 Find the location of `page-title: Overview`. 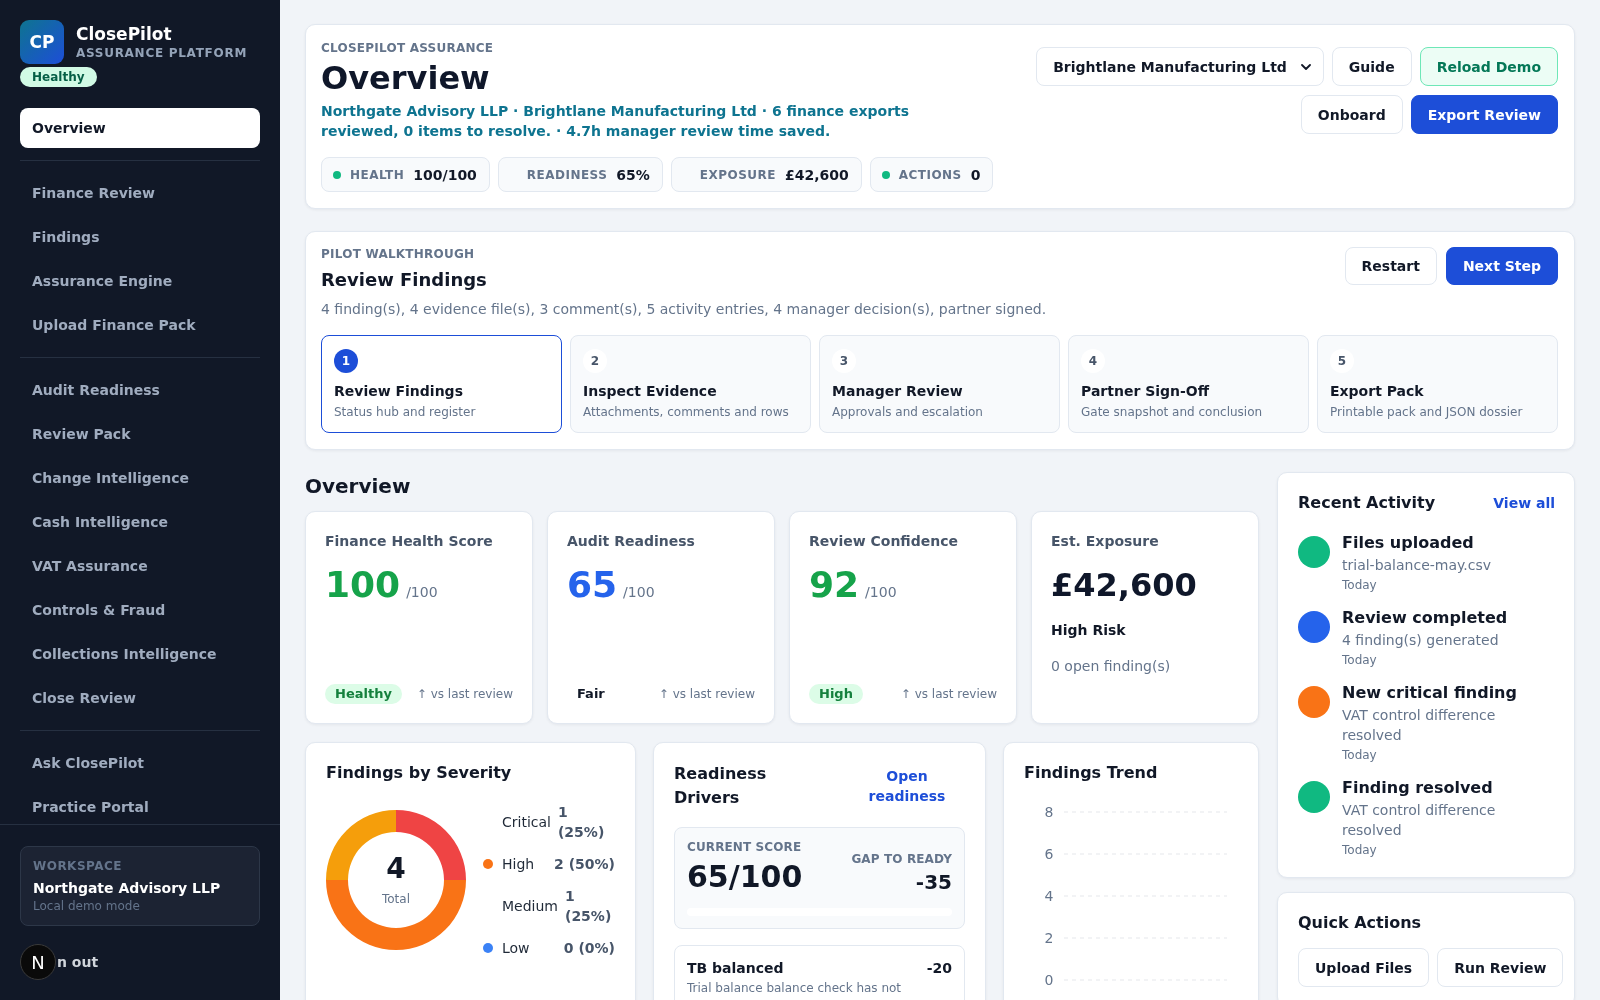

page-title: Overview is located at coordinates (406, 78).